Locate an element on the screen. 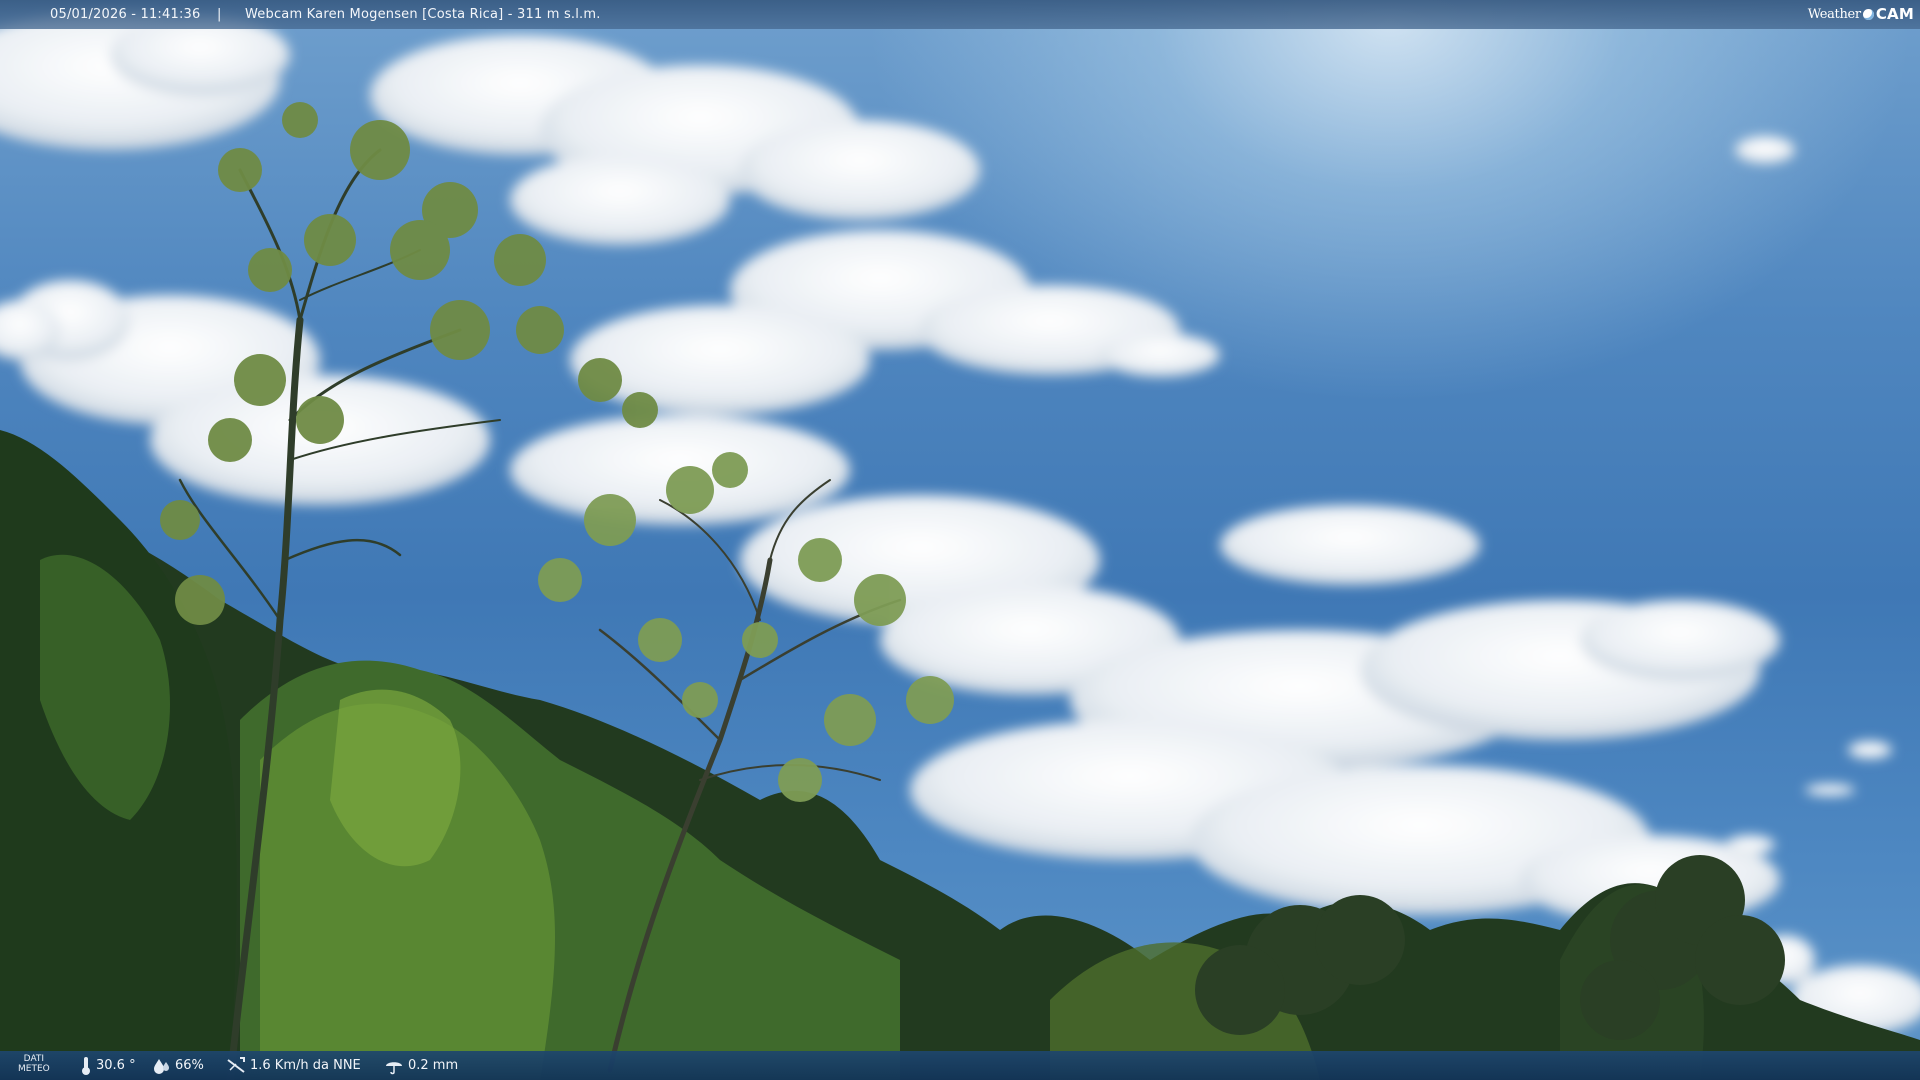 This screenshot has height=1080, width=1920. logo-dot-icon is located at coordinates (1868, 14).